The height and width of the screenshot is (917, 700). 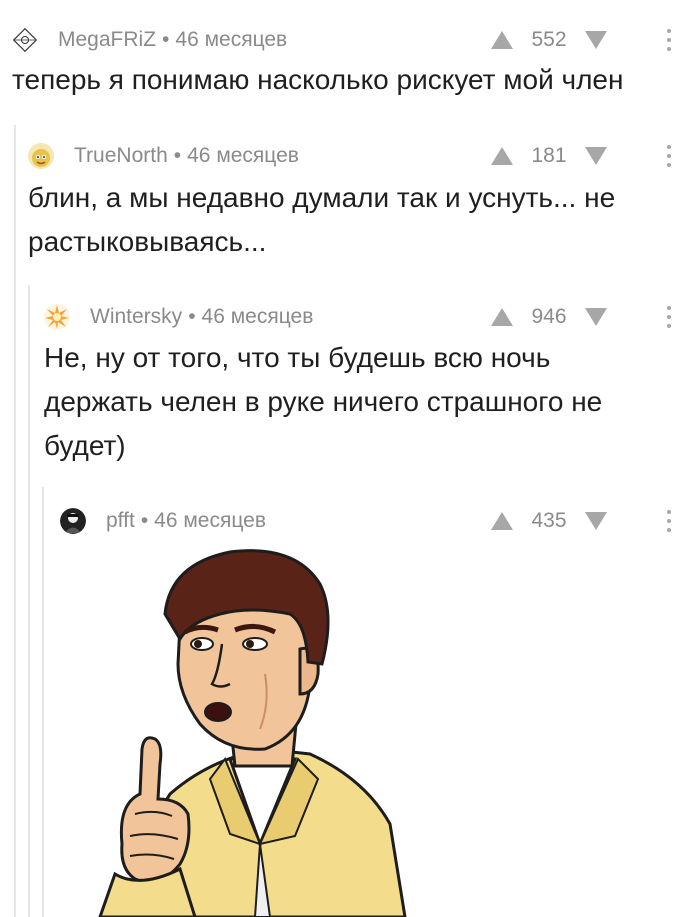 I want to click on comment-author: TrueNorth, so click(x=121, y=156).